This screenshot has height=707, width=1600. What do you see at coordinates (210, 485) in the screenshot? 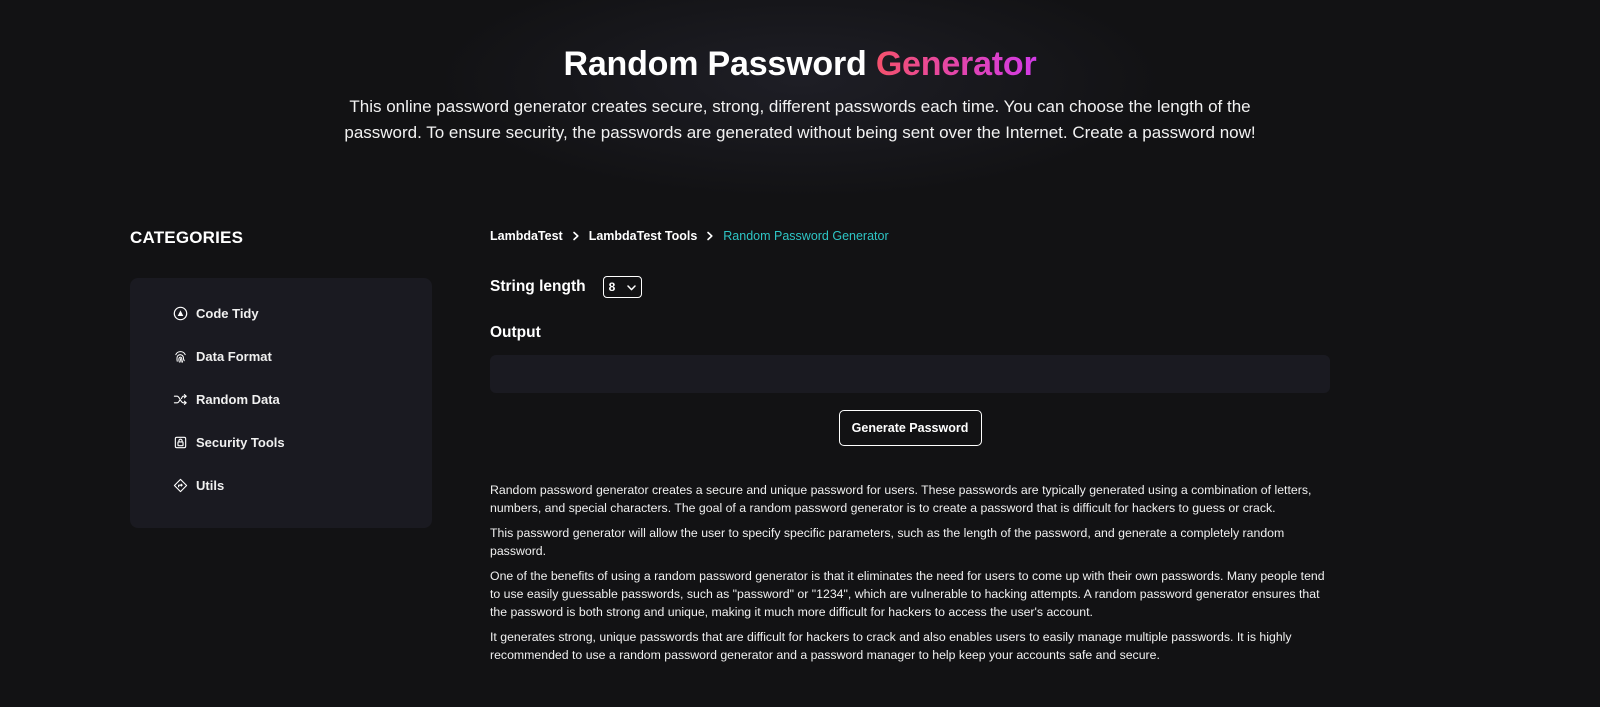
I see `sidebar-item-label: Utils` at bounding box center [210, 485].